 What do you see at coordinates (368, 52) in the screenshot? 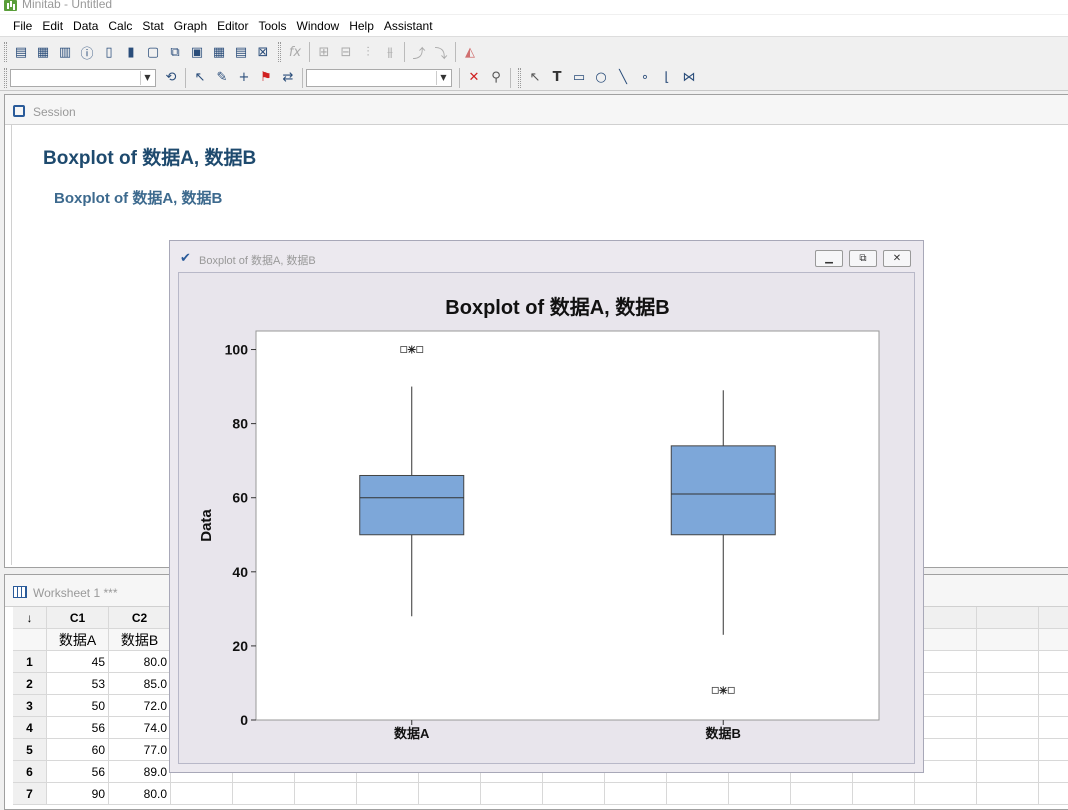
I see `row-label-icon: ⫶` at bounding box center [368, 52].